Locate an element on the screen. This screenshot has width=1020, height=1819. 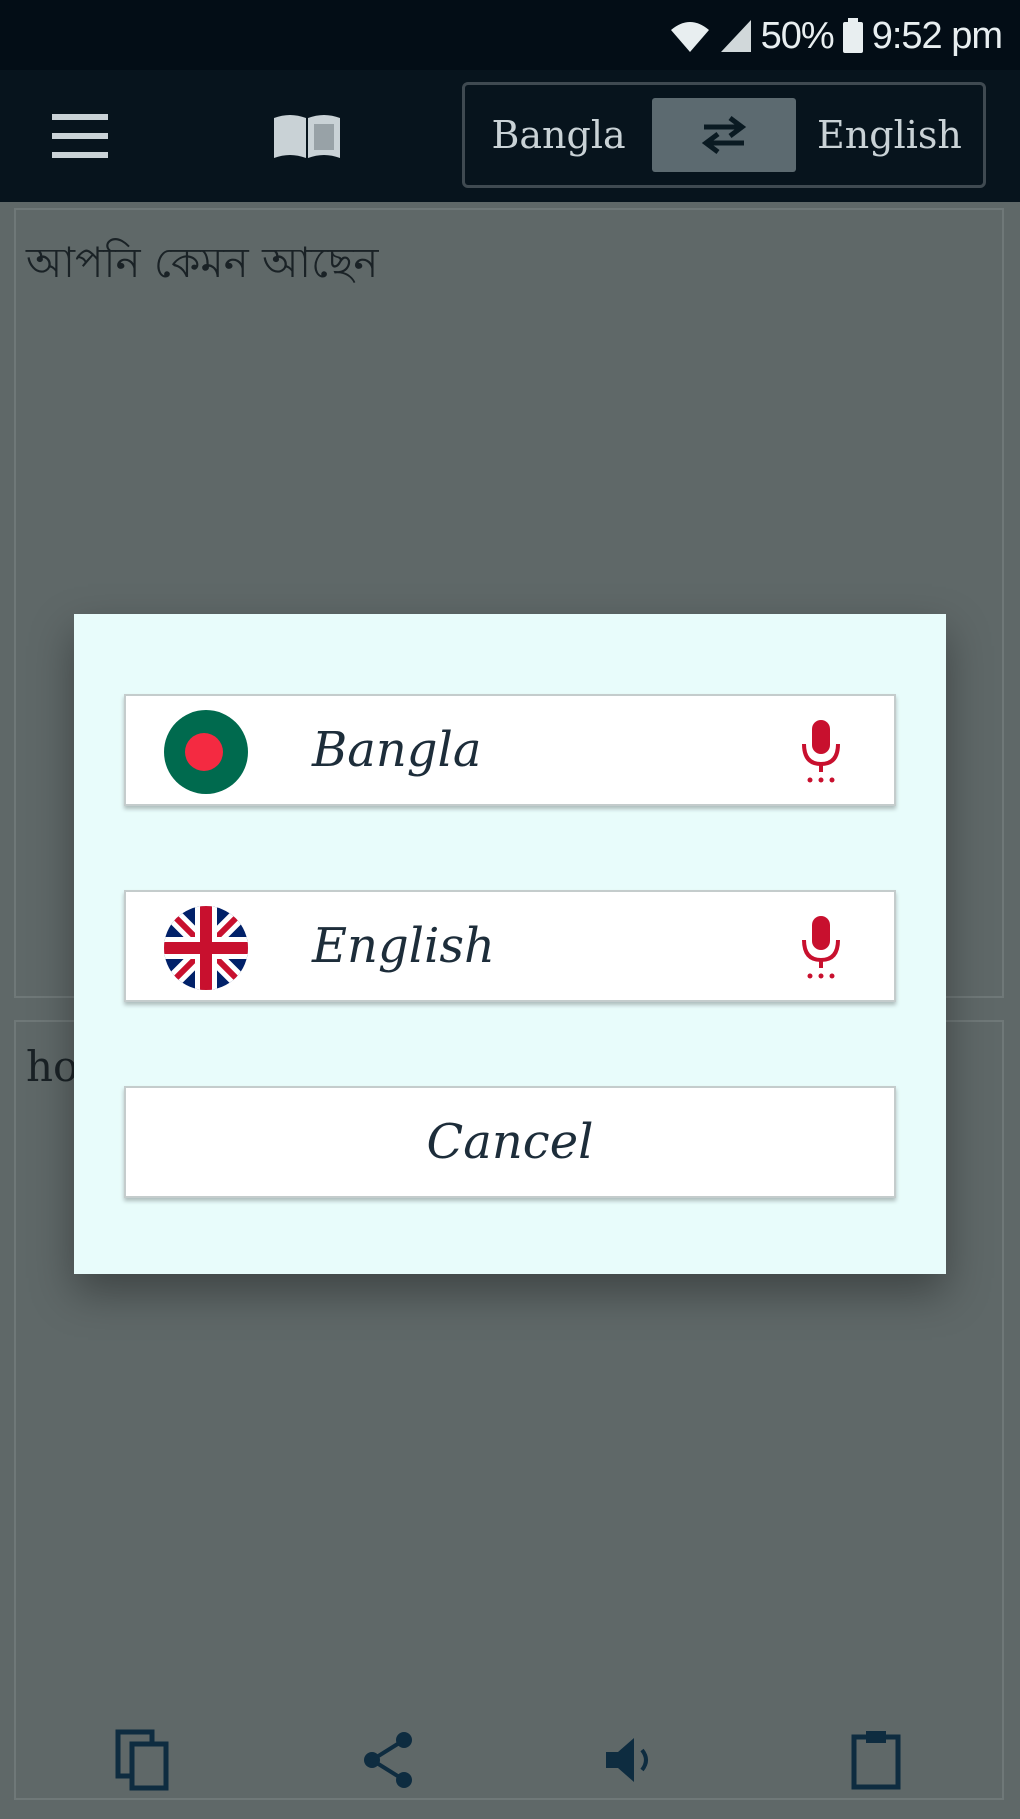
paste-button is located at coordinates (876, 1760).